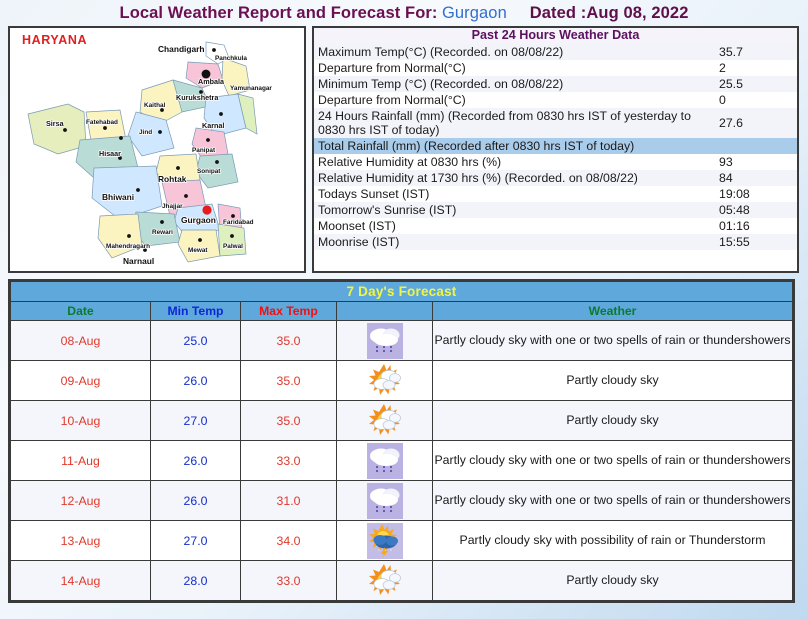 The height and width of the screenshot is (619, 808). I want to click on past-24-label: Todays Sunset (IST), so click(511, 194).